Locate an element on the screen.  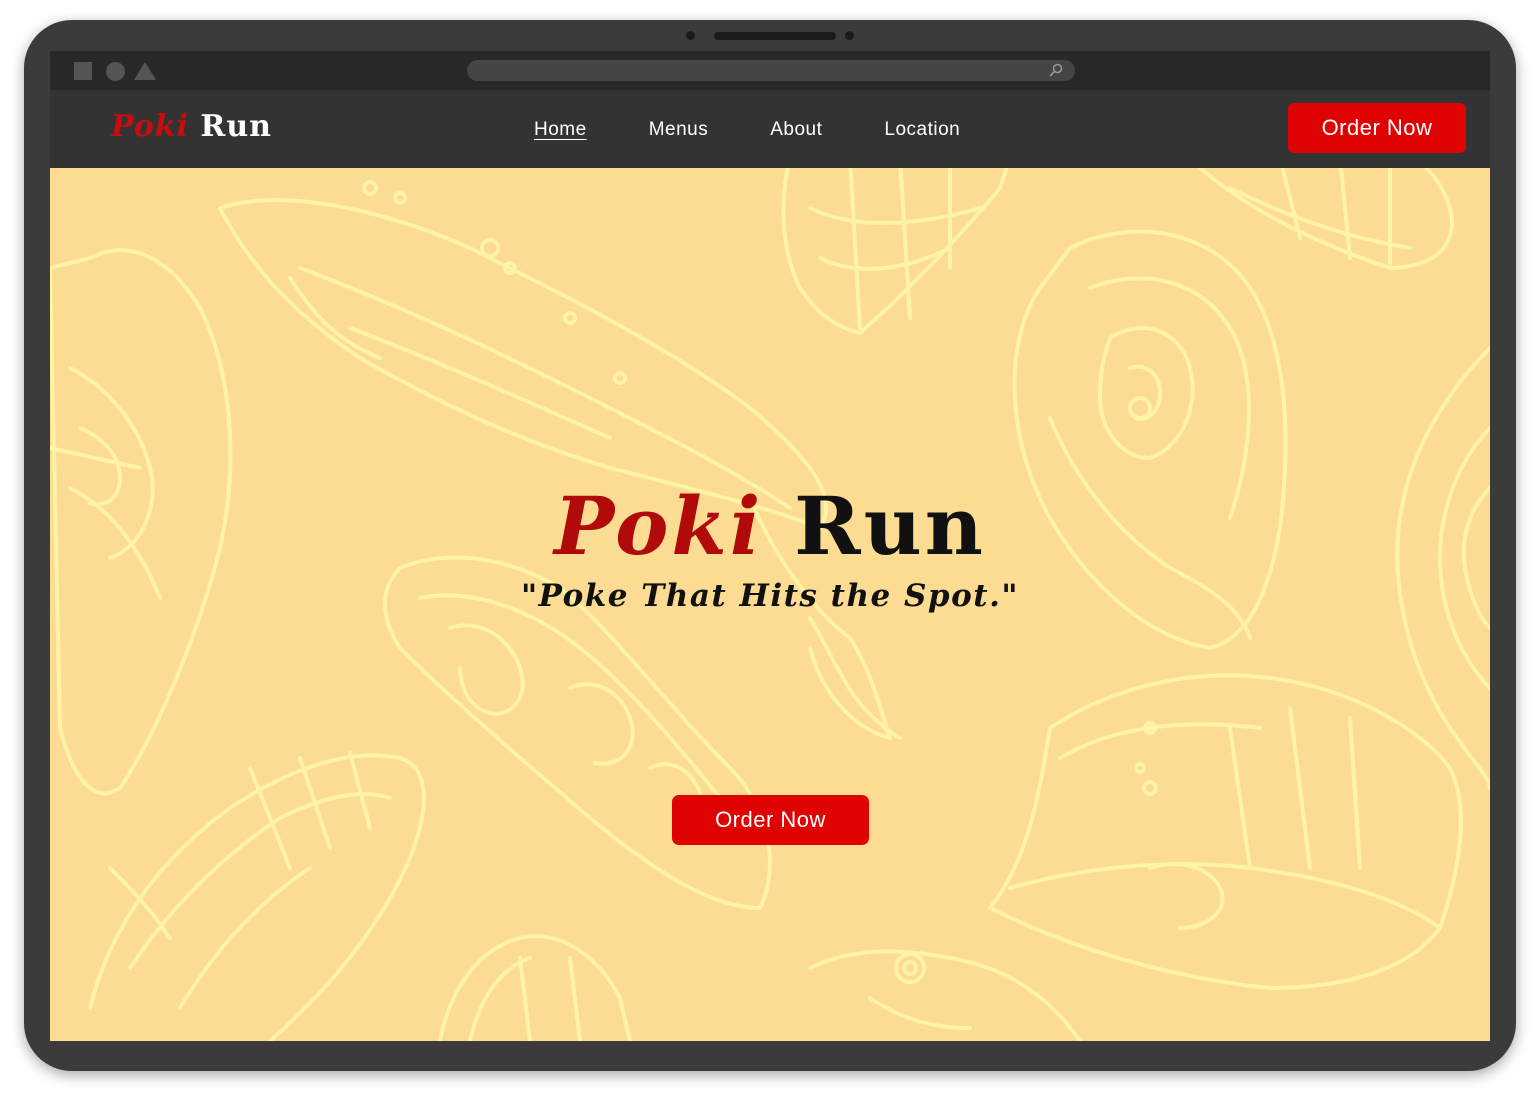
search-icon is located at coordinates (1056, 70).